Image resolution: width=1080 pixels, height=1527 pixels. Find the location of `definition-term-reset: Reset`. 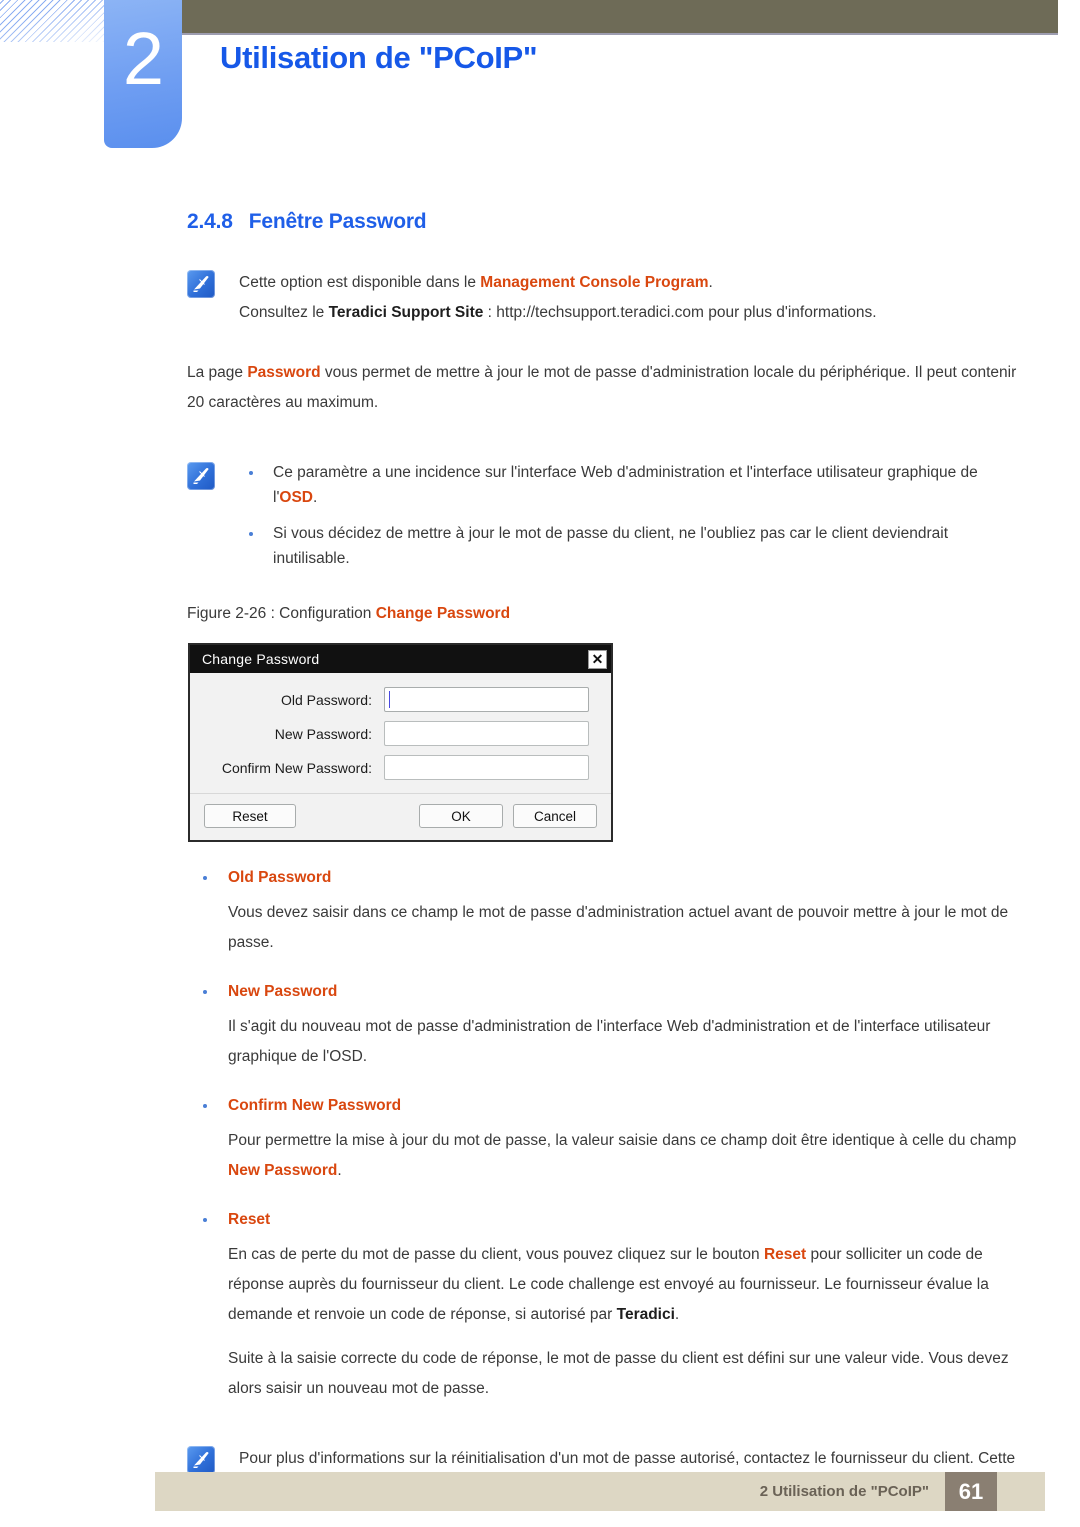

definition-term-reset: Reset is located at coordinates (637, 1220).